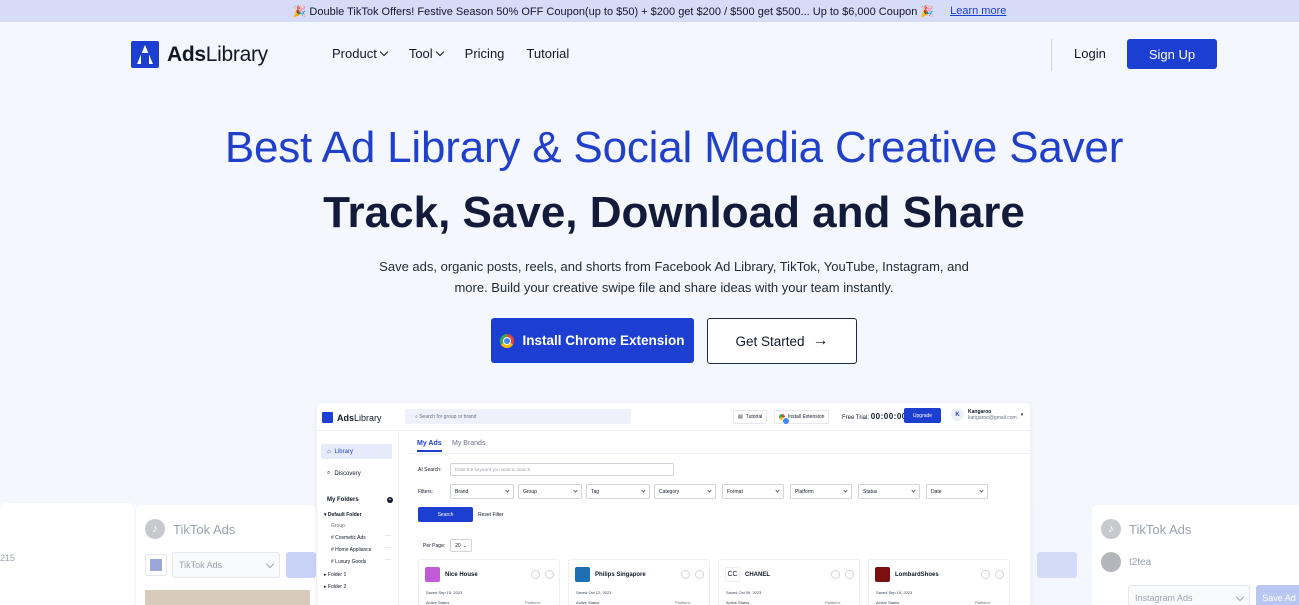 This screenshot has height=605, width=1299. I want to click on menu-tutorial: Tutorial, so click(547, 53).